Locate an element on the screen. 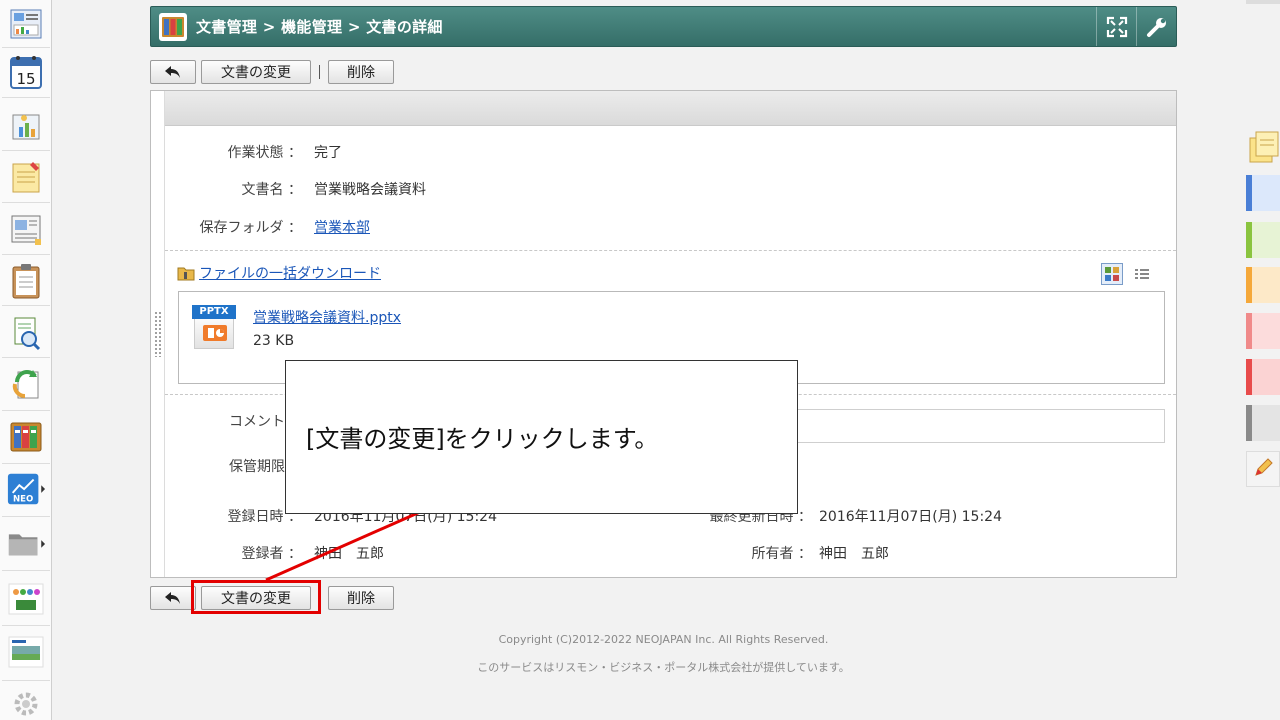 This screenshot has width=1280, height=720. footer-provider: このサービスはリスモン・ビジネス・ポータル株式会社が提供しています。 is located at coordinates (663, 667).